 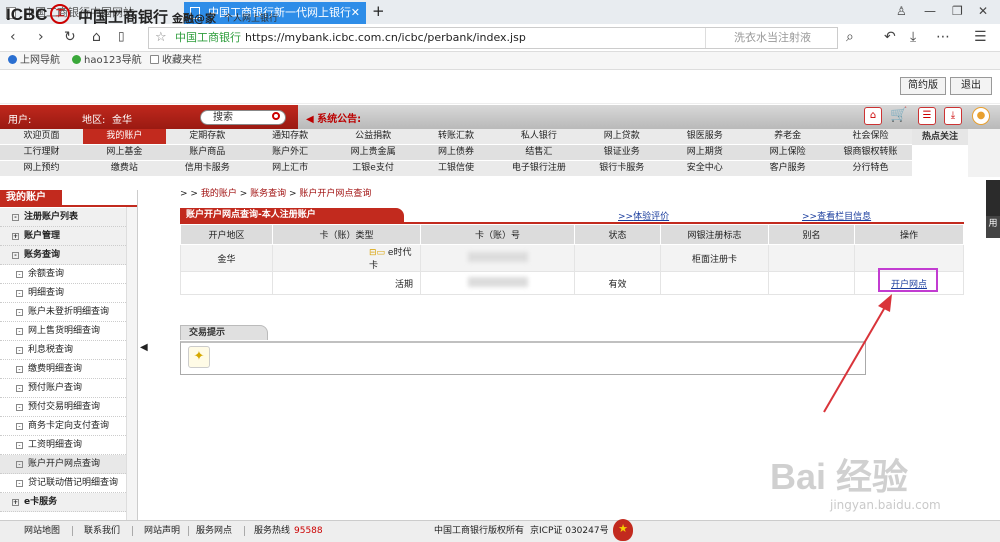 I want to click on menu-item-credit-card: 信用卡服务, so click(x=207, y=168).